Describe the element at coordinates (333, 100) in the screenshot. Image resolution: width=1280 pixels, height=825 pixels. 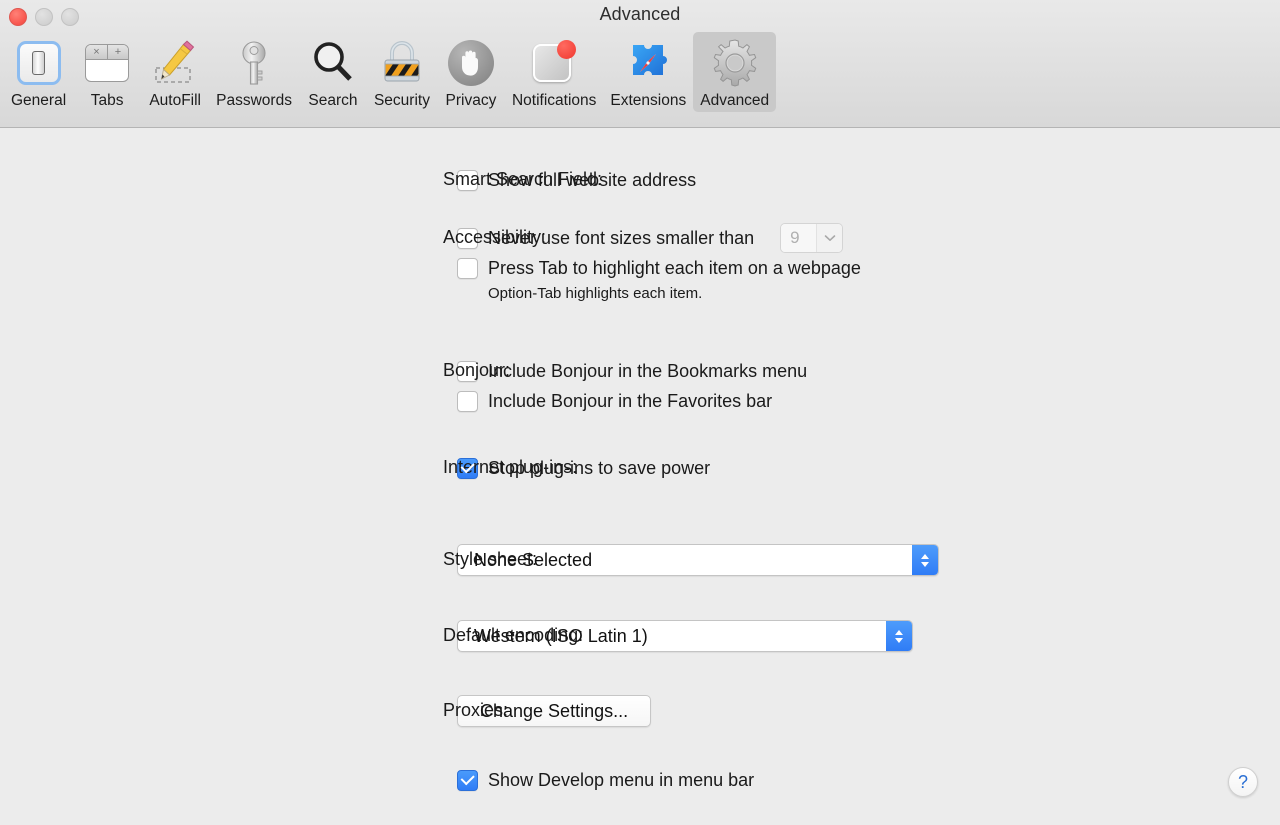
I see `toolbar-item-search-label: Search` at that location.